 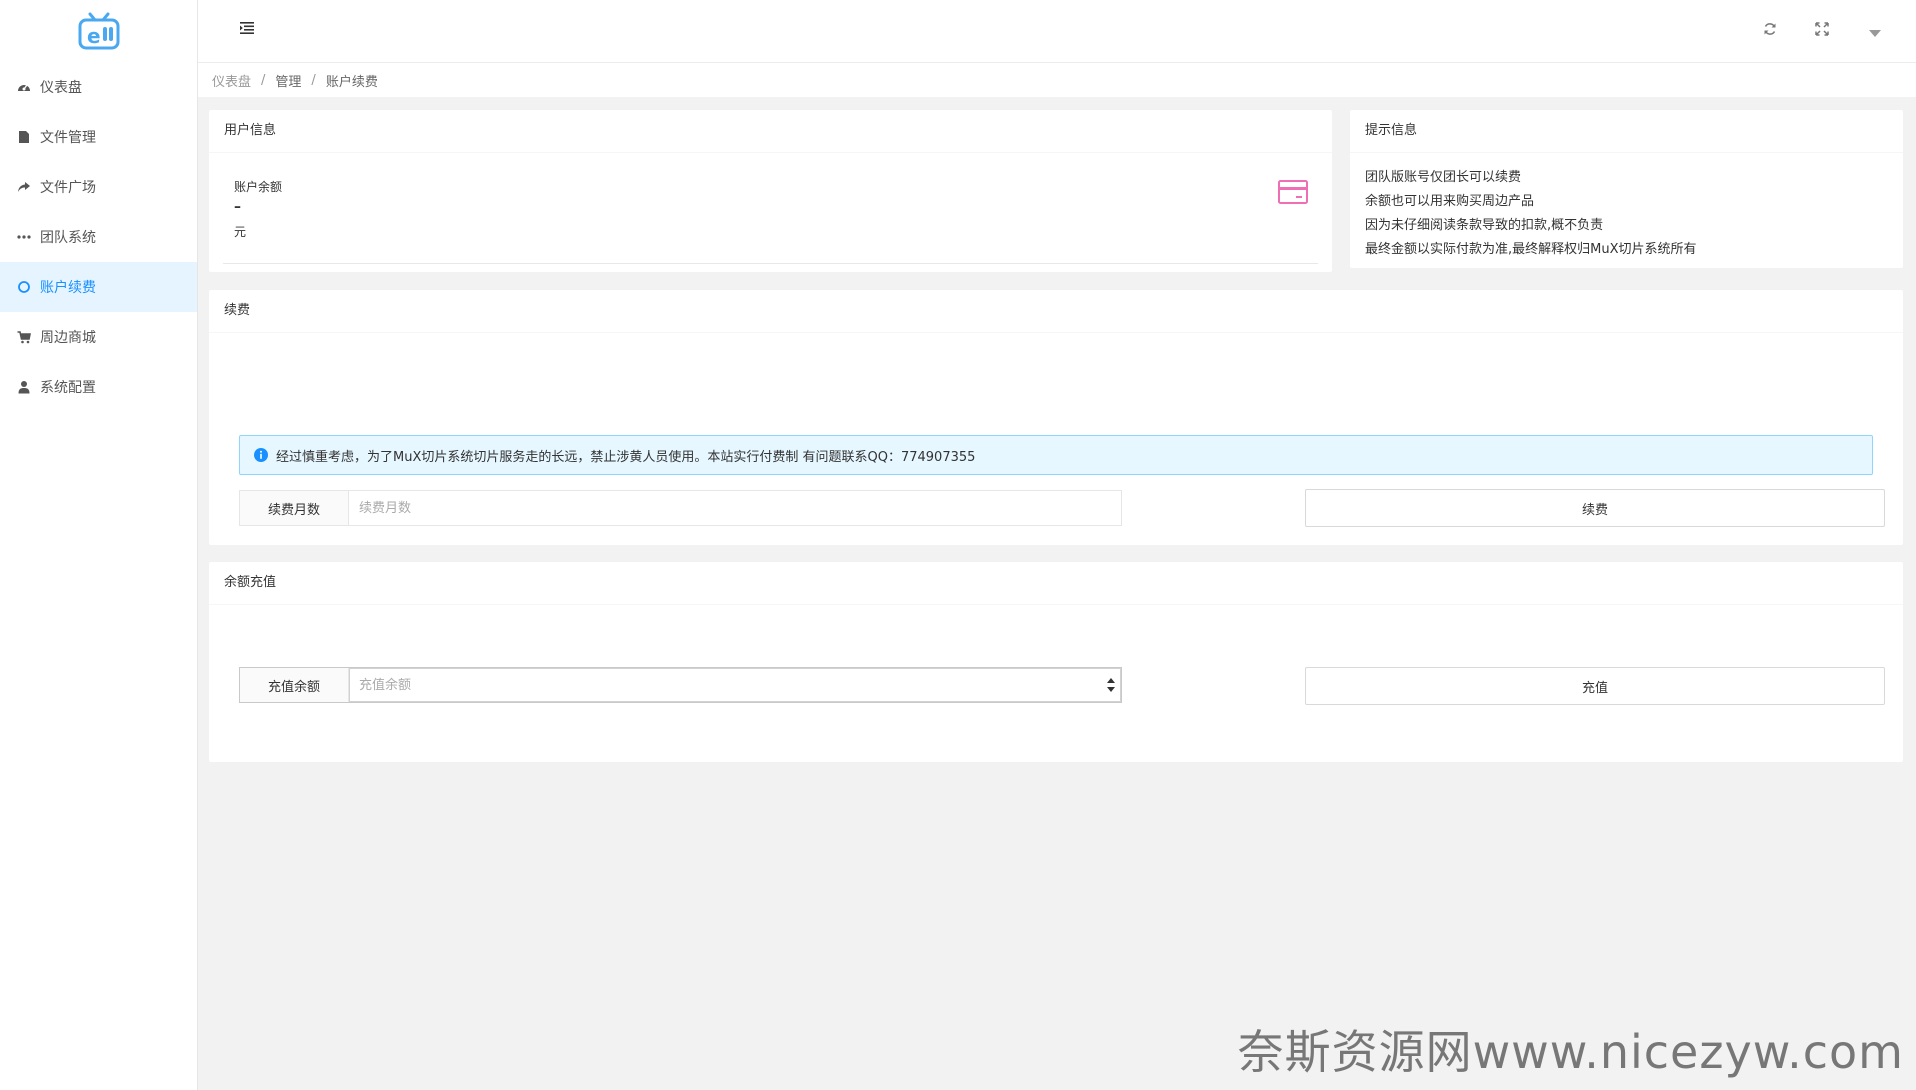 What do you see at coordinates (98, 187) in the screenshot?
I see `sidebar-item-file-square: 文件广场` at bounding box center [98, 187].